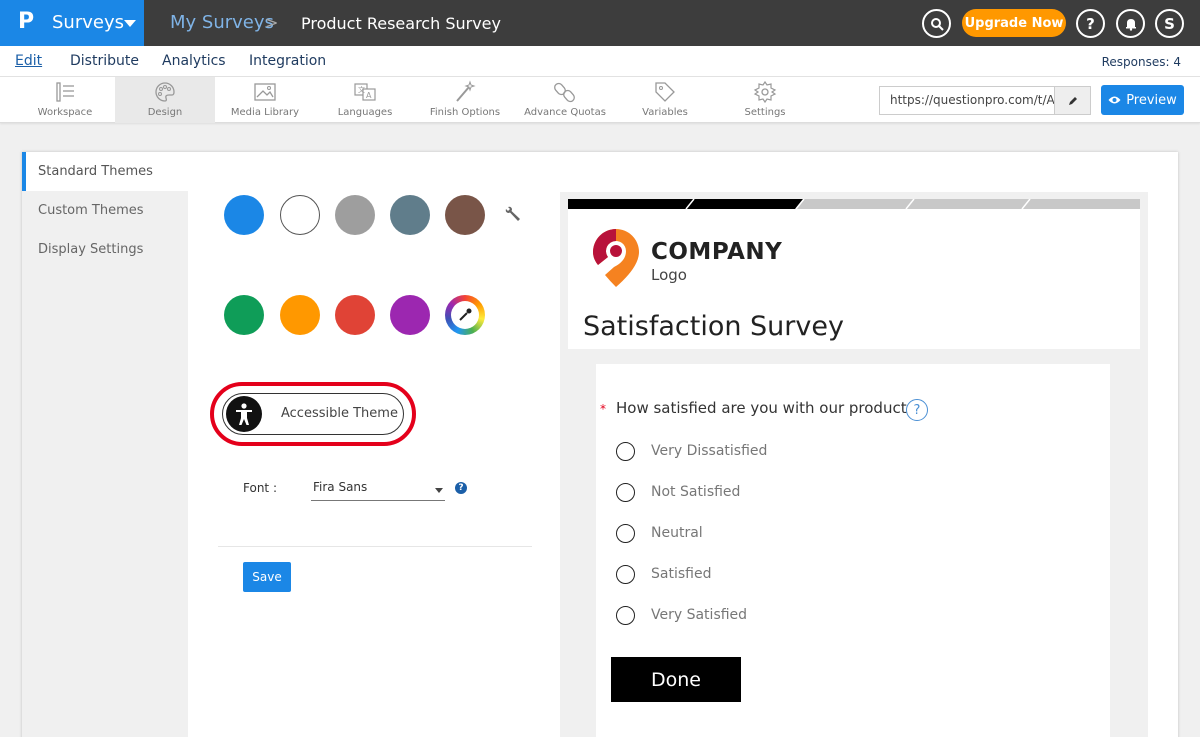 The width and height of the screenshot is (1200, 737). I want to click on toolbar-settings: Settings, so click(765, 100).